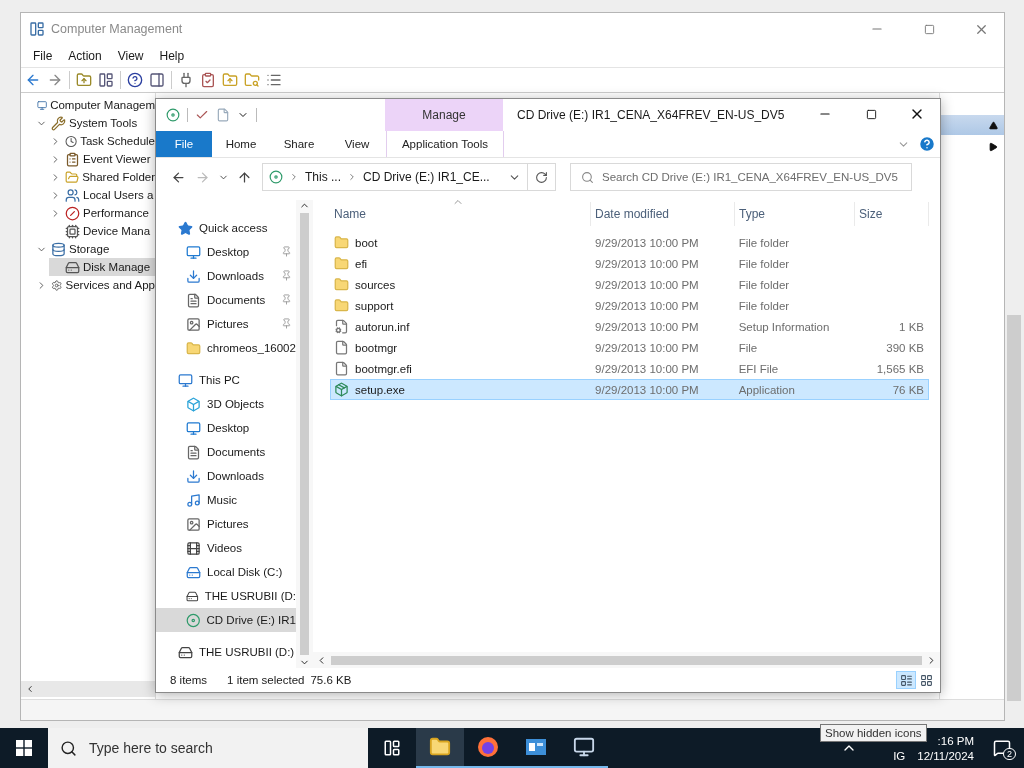  Describe the element at coordinates (376, 347) in the screenshot. I see `file-name: bootmgr` at that location.